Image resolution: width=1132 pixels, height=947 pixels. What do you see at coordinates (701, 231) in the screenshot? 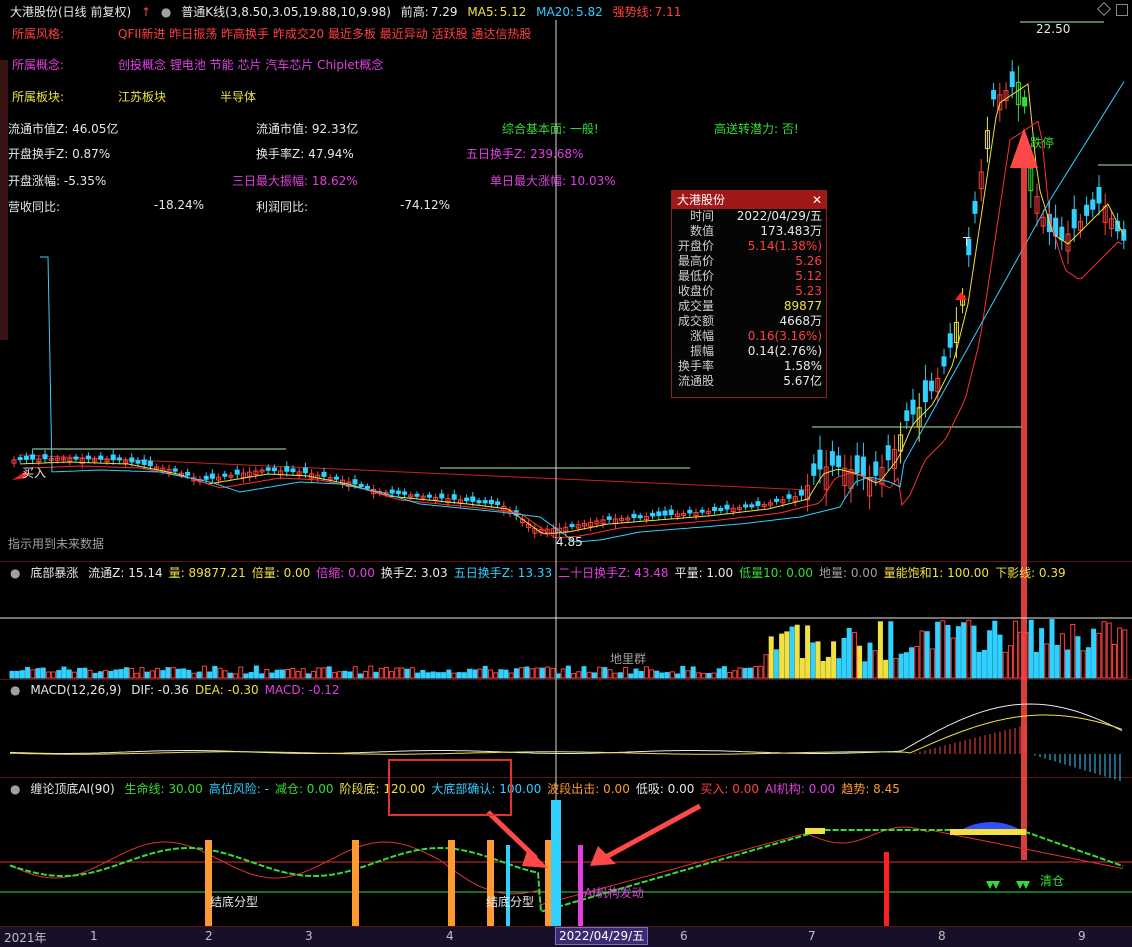
I see `tooltip-key: 数值` at bounding box center [701, 231].